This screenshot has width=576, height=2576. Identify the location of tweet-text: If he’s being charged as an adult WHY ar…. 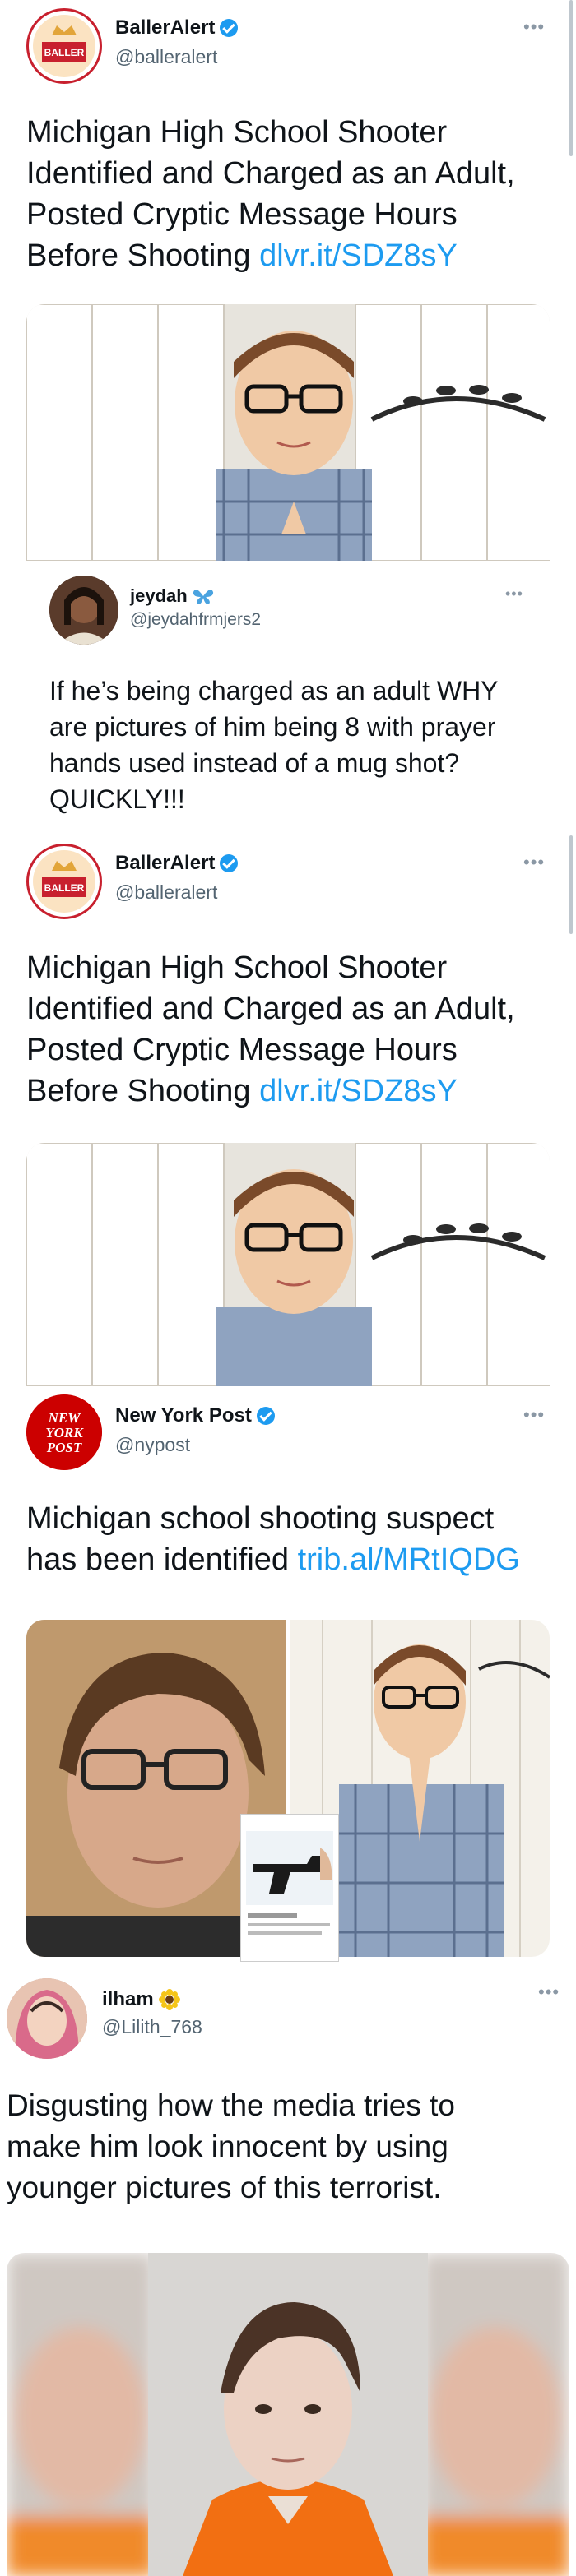
(273, 745).